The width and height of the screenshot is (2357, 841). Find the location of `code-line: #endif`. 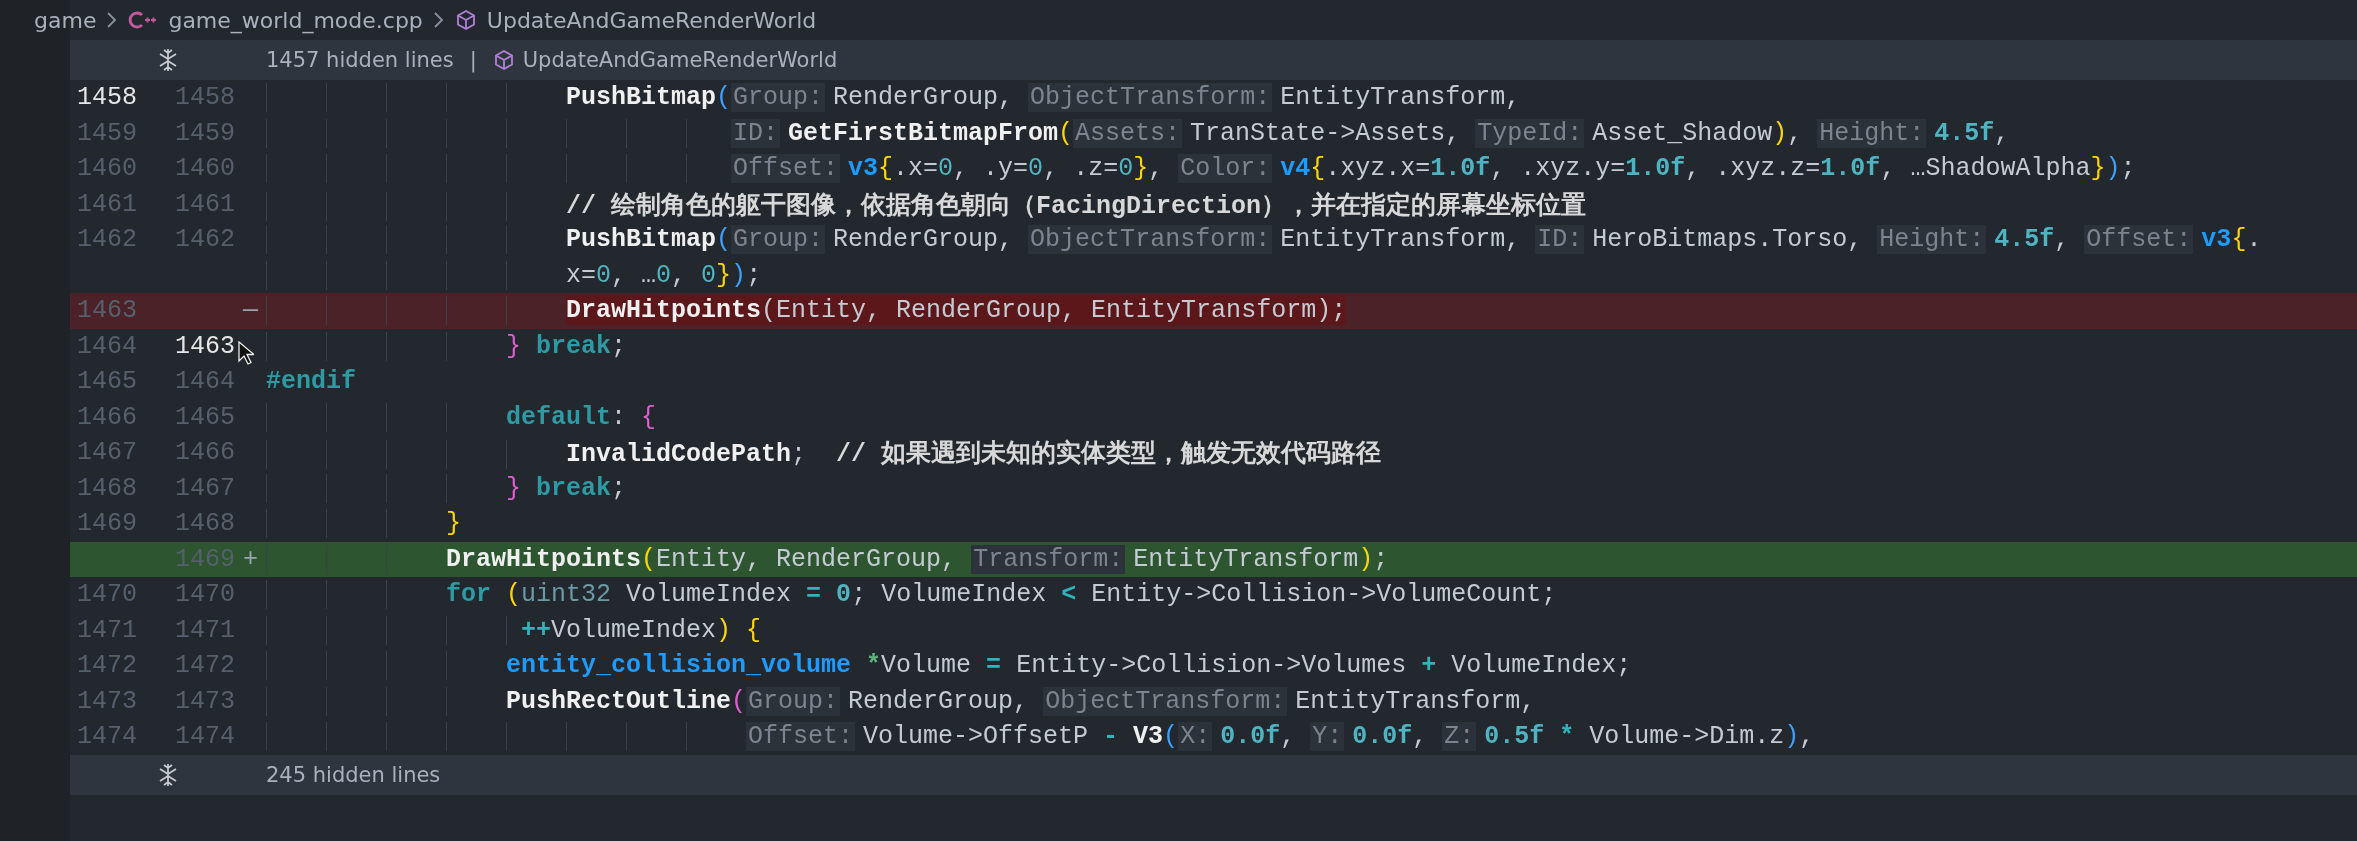

code-line: #endif is located at coordinates (311, 382).